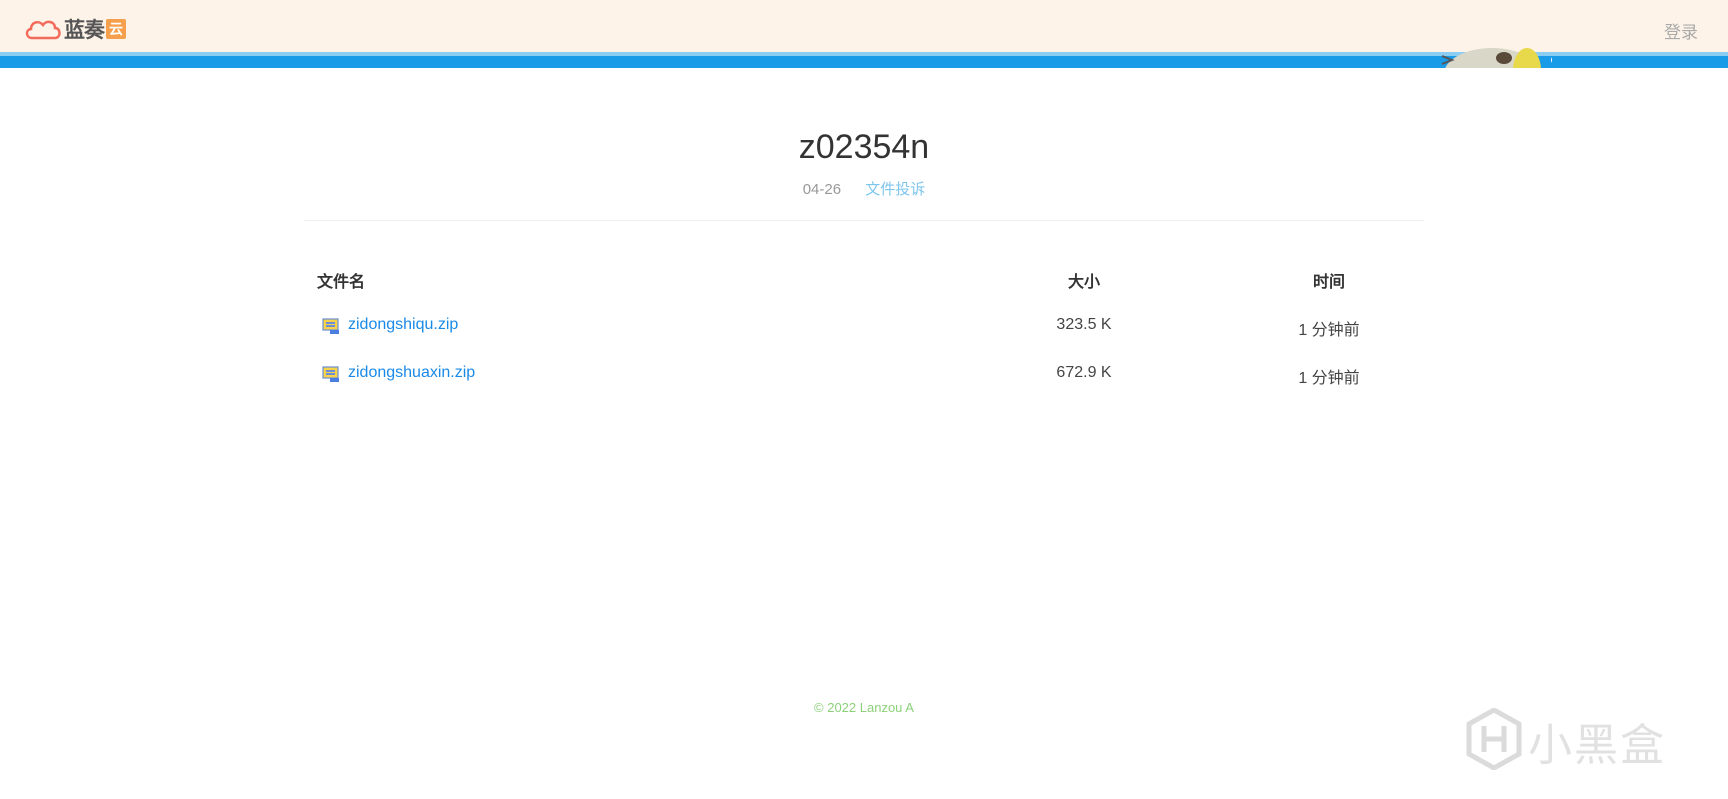  Describe the element at coordinates (822, 189) in the screenshot. I see `folder-date: 04-26` at that location.